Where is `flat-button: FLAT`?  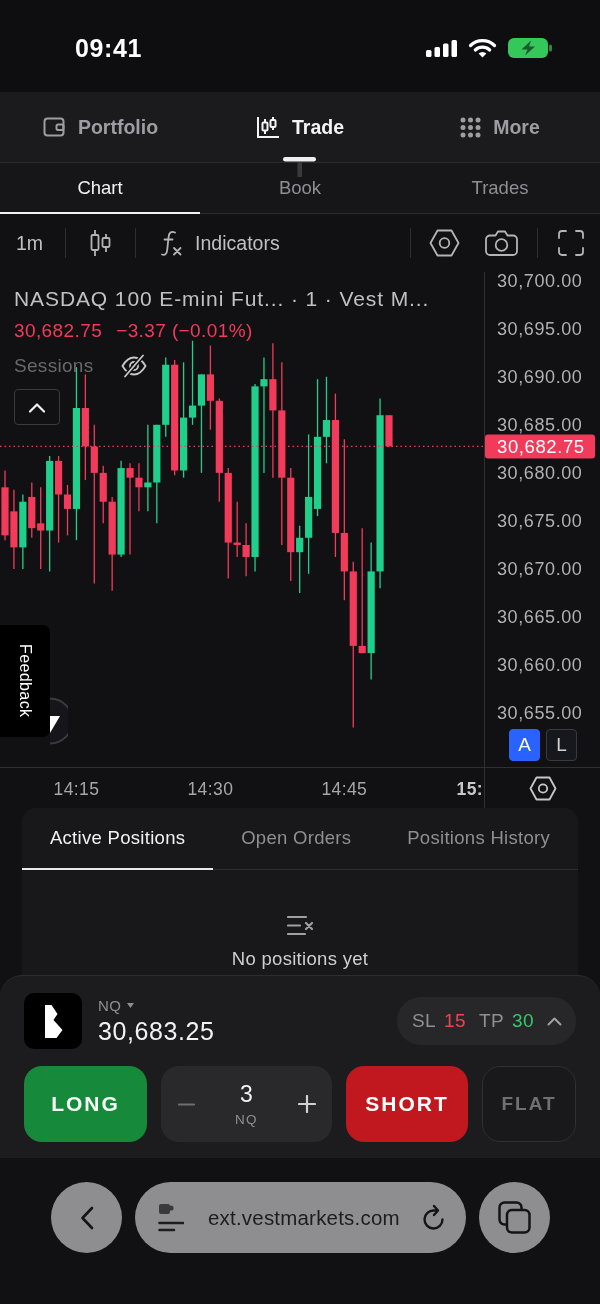 flat-button: FLAT is located at coordinates (529, 1104).